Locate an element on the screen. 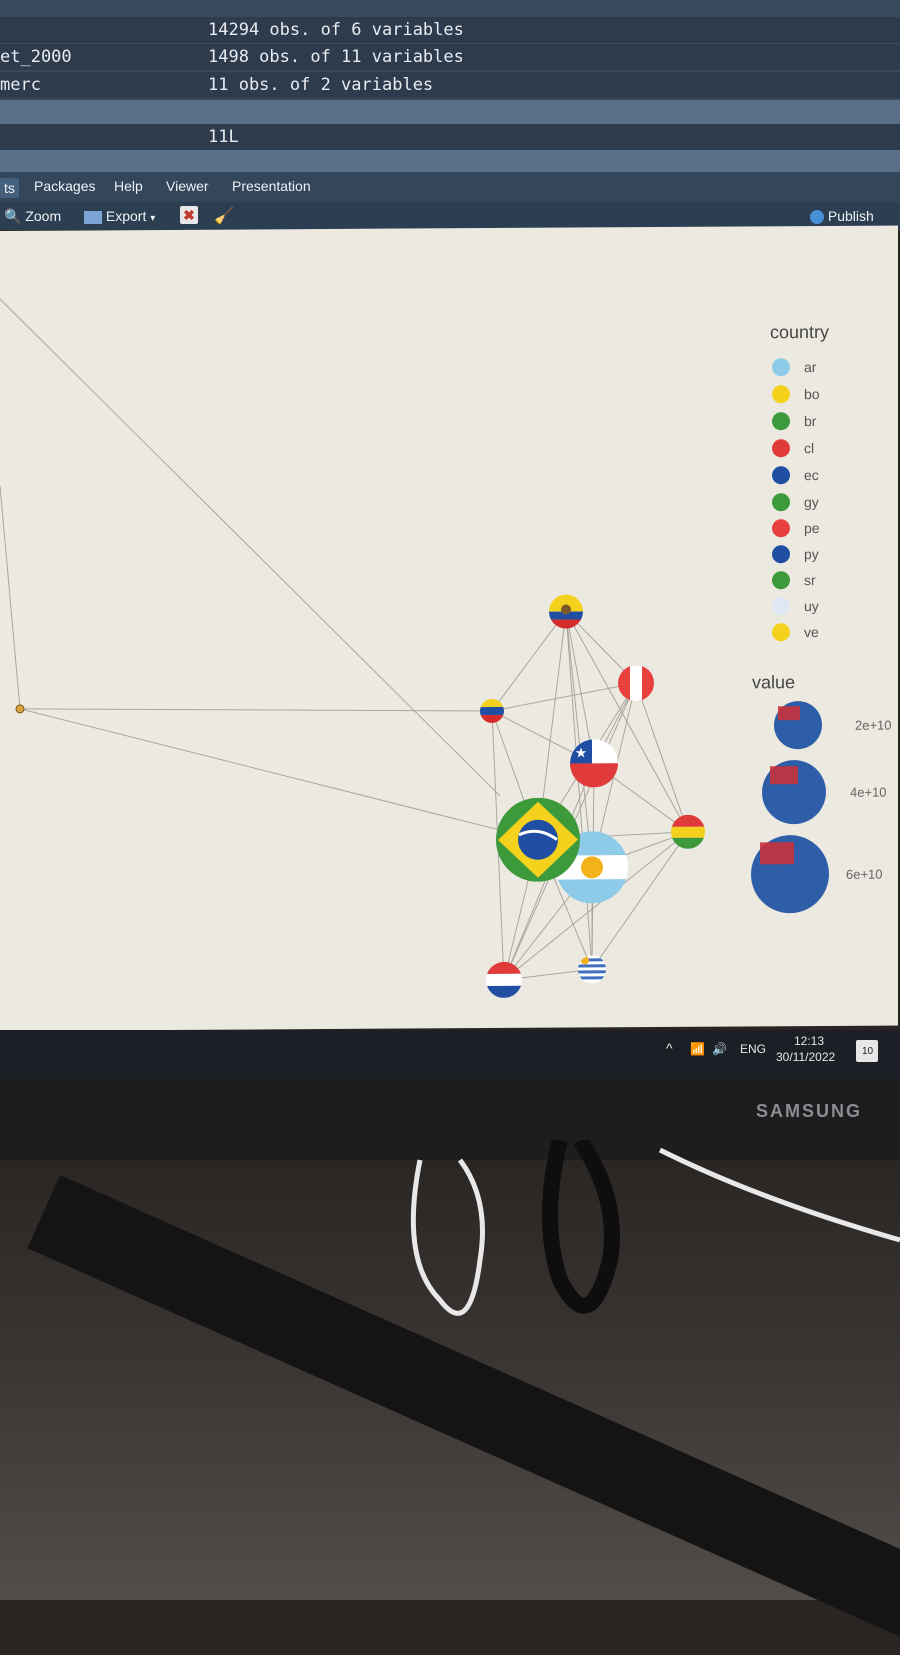 The image size is (900, 1655). tab-plots: ts is located at coordinates (9, 188).